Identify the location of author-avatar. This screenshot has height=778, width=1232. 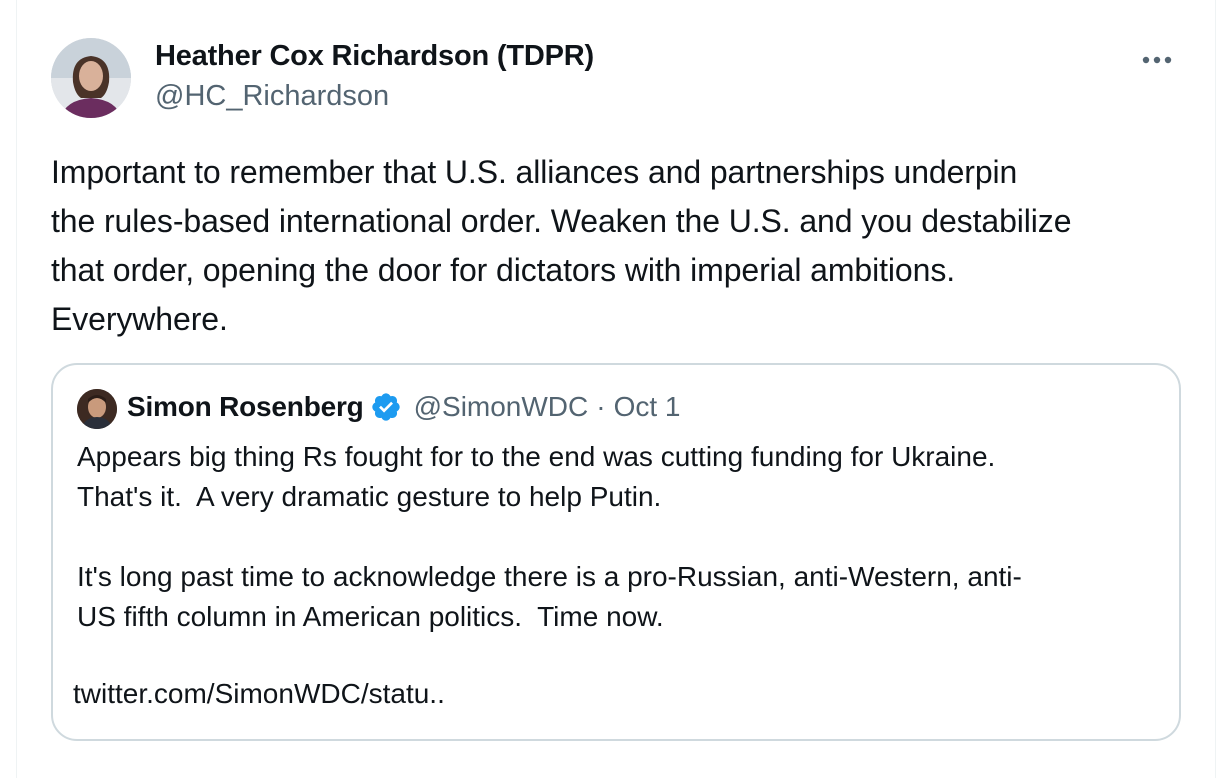
(91, 78).